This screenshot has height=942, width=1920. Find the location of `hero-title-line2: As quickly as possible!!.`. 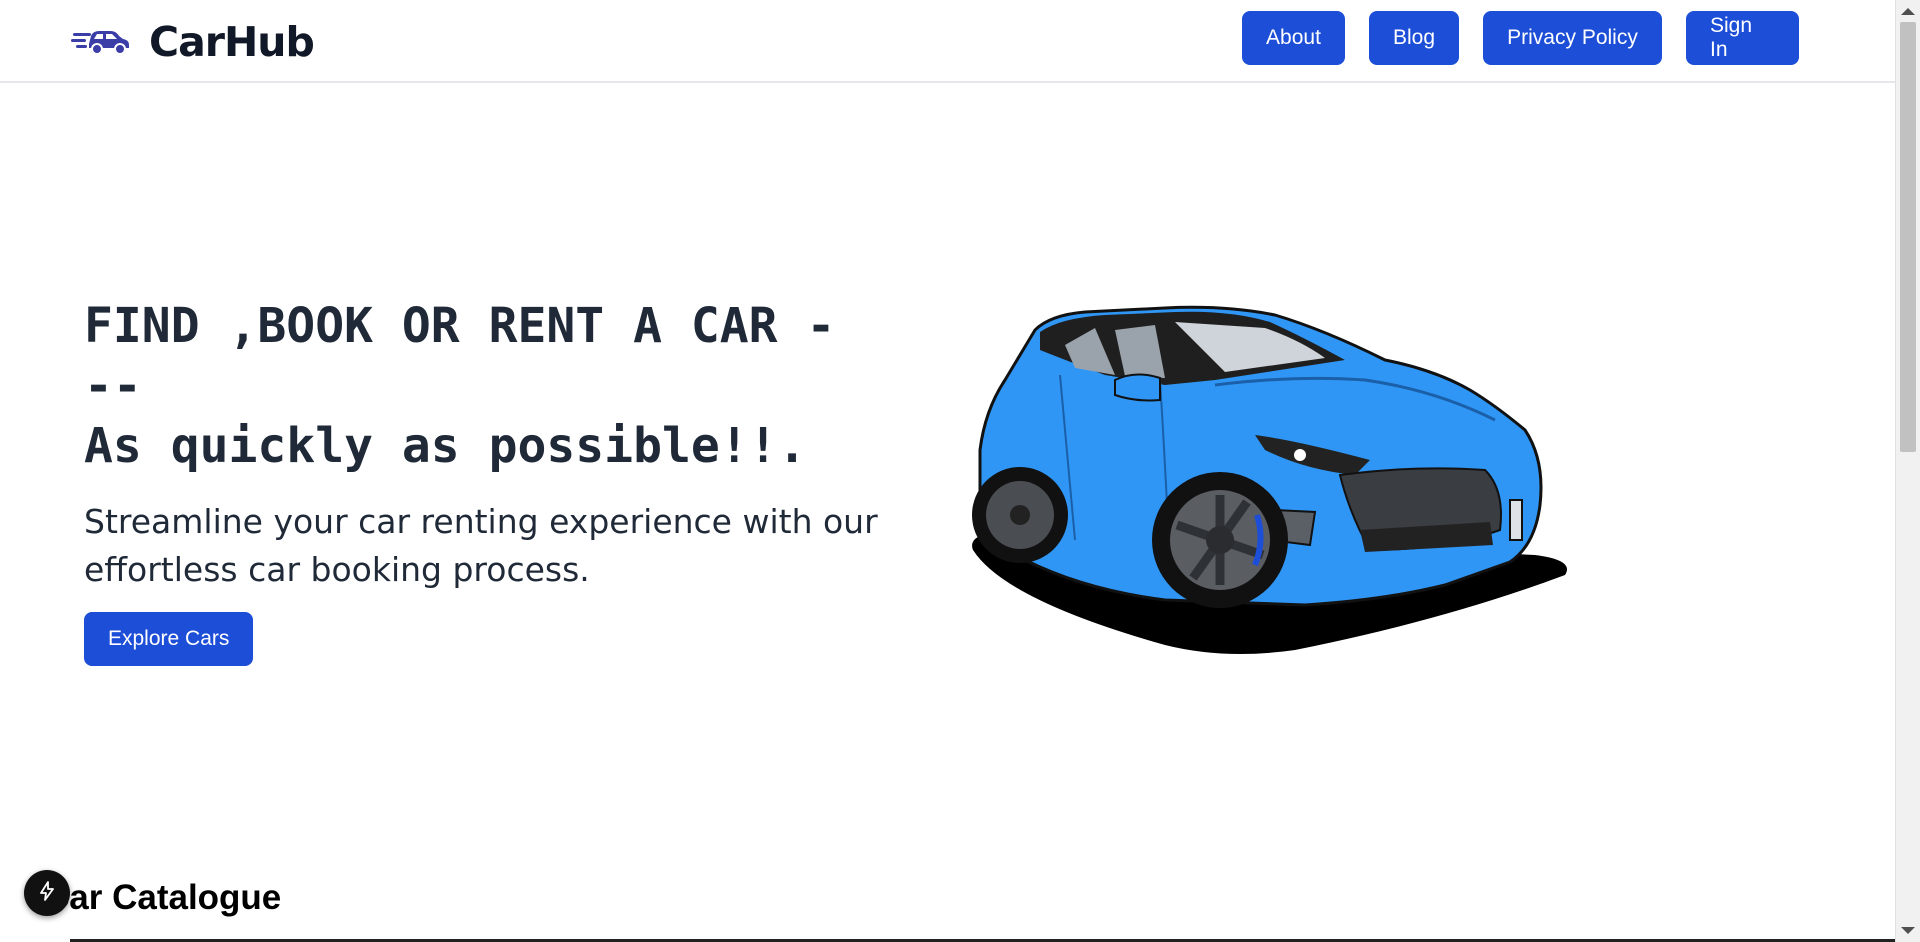

hero-title-line2: As quickly as possible!!. is located at coordinates (445, 446).